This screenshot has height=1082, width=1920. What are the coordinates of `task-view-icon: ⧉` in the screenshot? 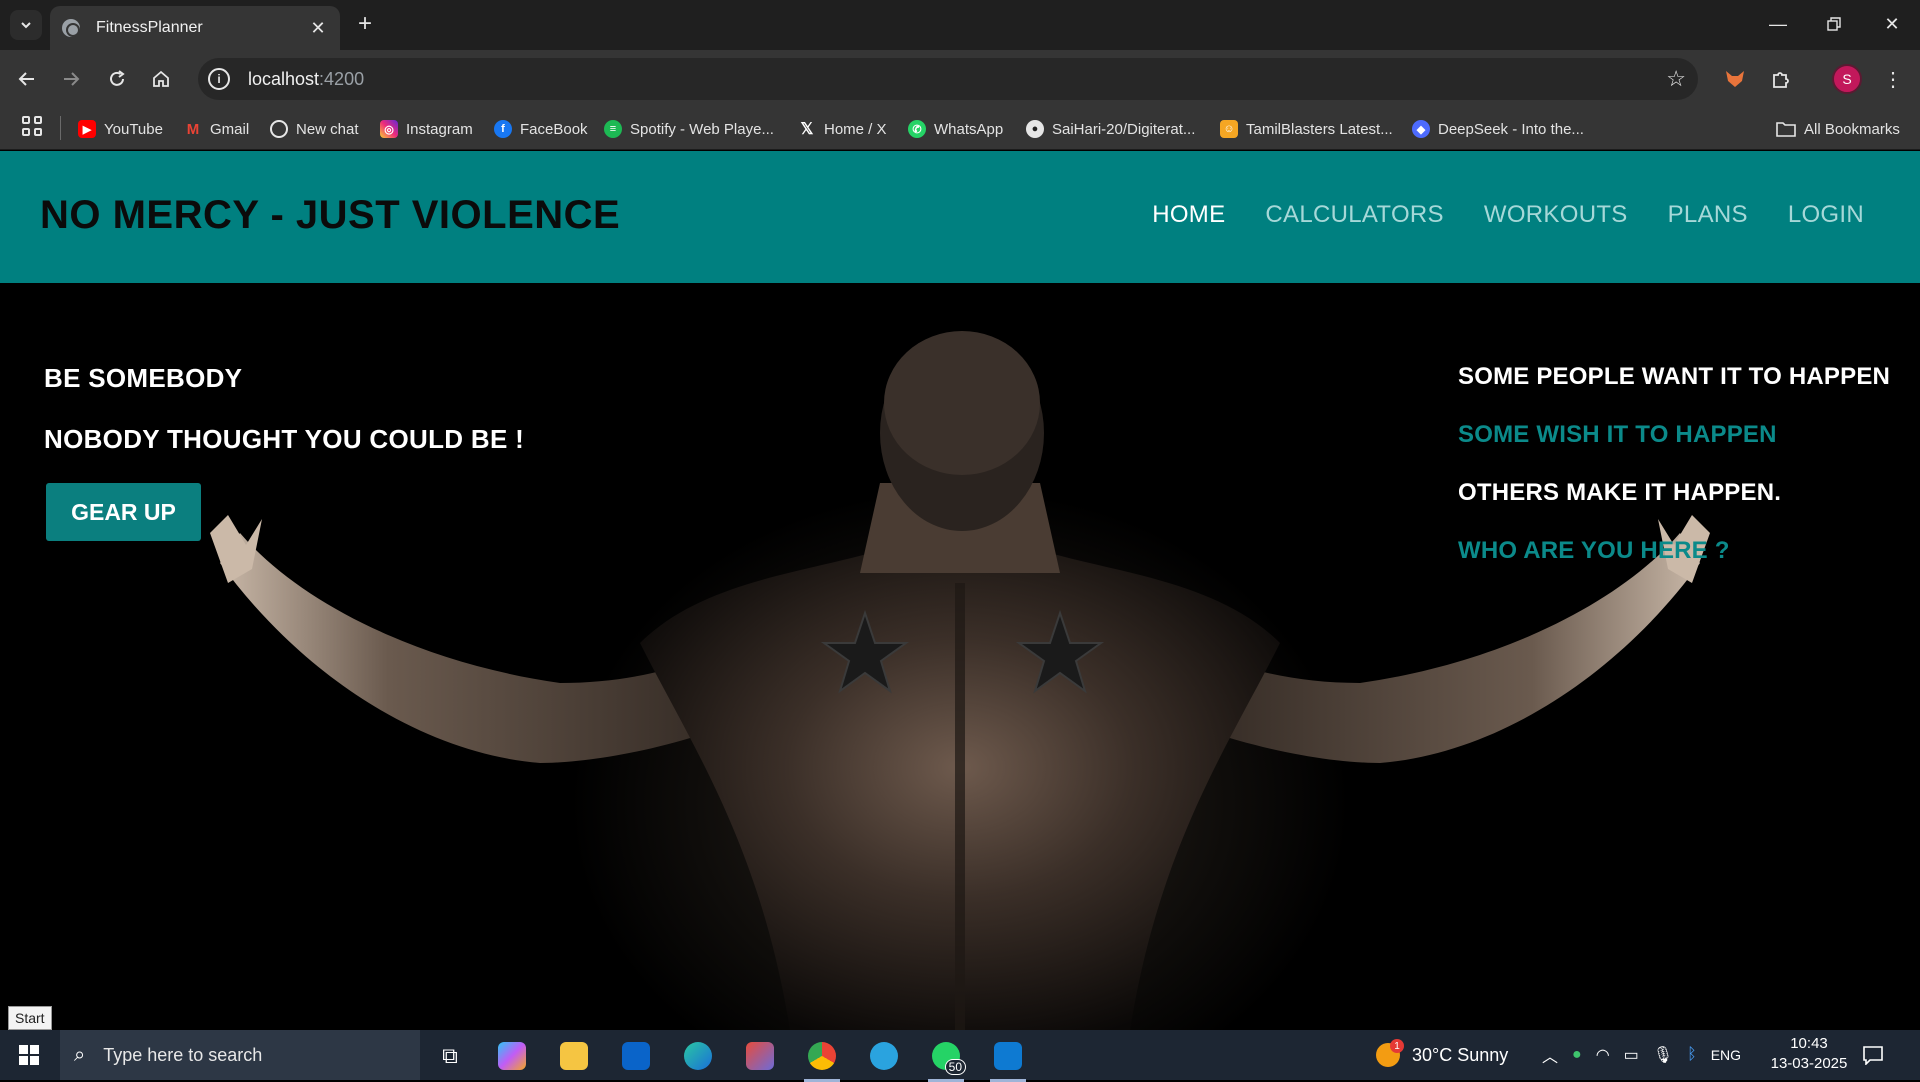 It's located at (450, 1056).